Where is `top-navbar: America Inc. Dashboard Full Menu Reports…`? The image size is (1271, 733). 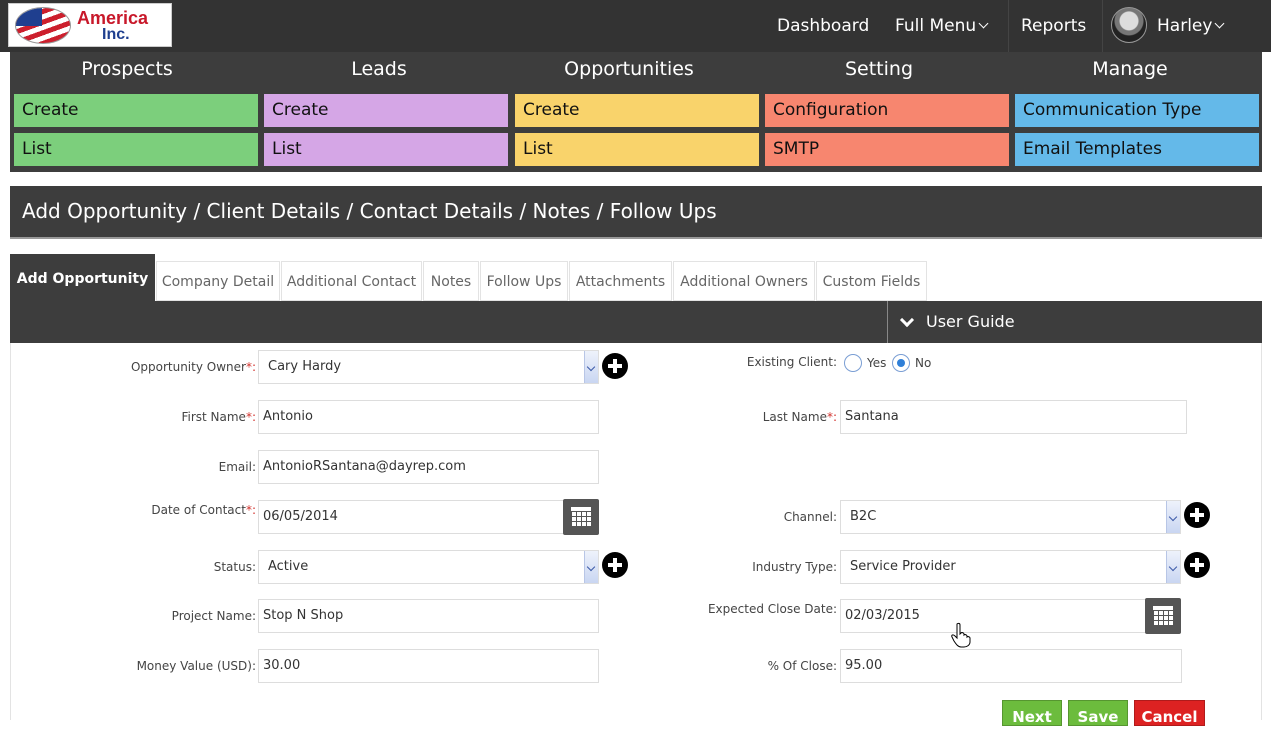
top-navbar: America Inc. Dashboard Full Menu Reports… is located at coordinates (635, 26).